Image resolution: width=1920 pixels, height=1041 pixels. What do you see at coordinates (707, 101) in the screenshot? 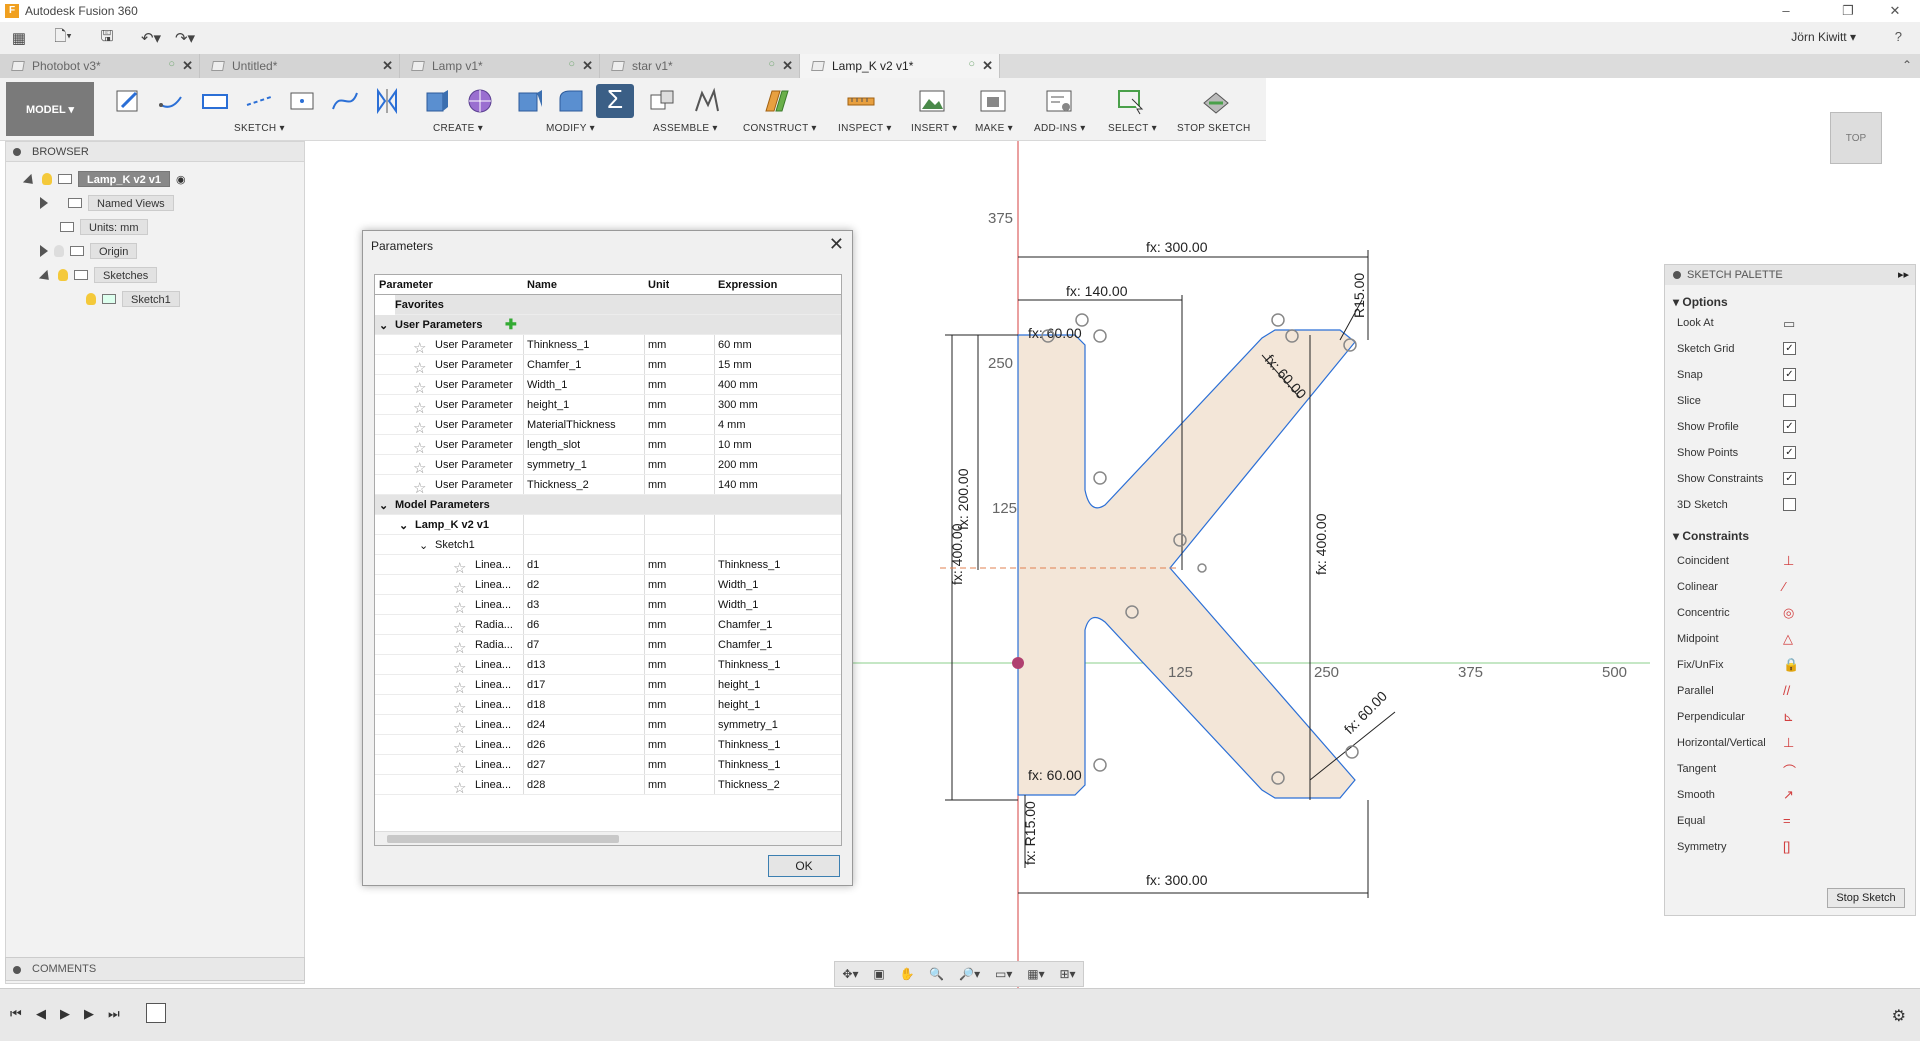
I see `joint-icon` at bounding box center [707, 101].